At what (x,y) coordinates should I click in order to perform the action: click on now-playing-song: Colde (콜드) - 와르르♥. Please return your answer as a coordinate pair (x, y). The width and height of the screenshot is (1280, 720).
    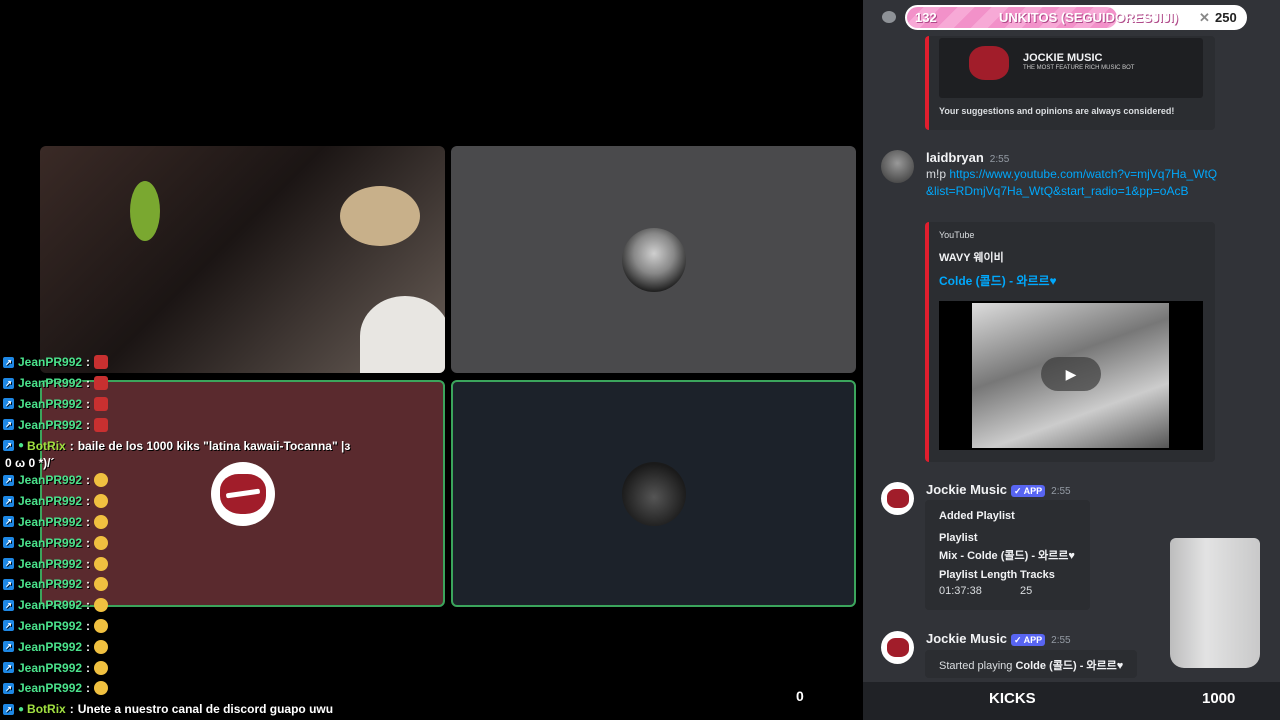
    Looking at the image, I should click on (1069, 666).